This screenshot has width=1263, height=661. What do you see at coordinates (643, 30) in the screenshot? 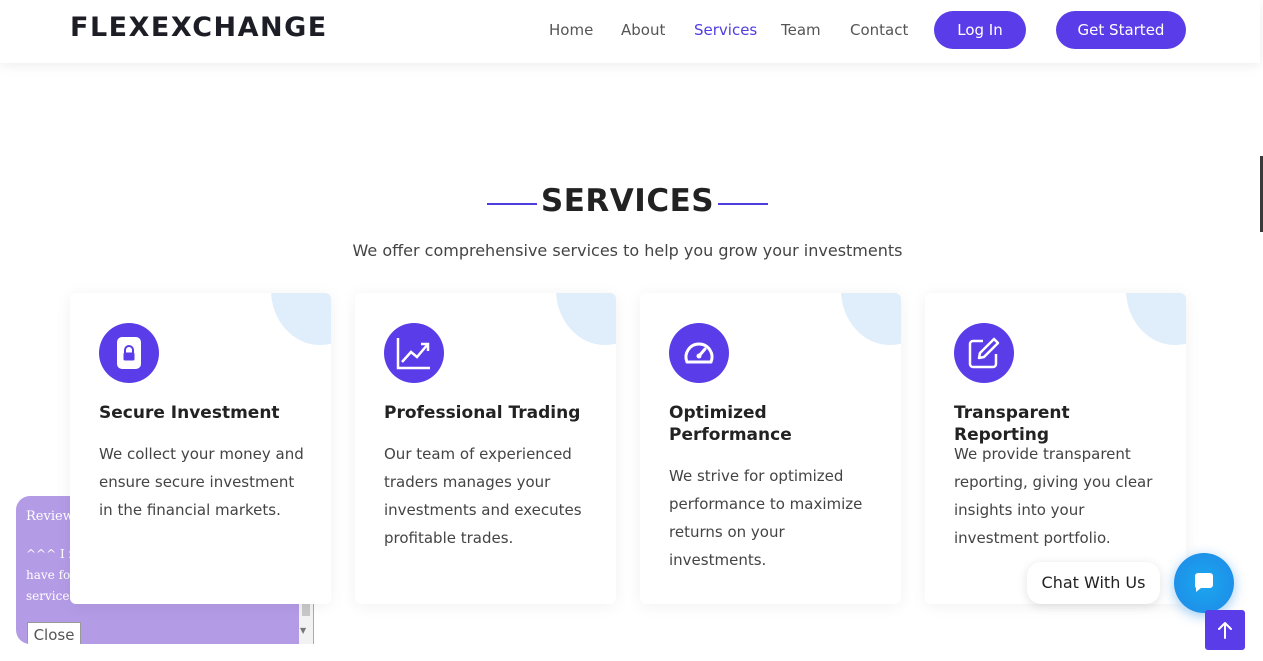
I see `nav-about: About` at bounding box center [643, 30].